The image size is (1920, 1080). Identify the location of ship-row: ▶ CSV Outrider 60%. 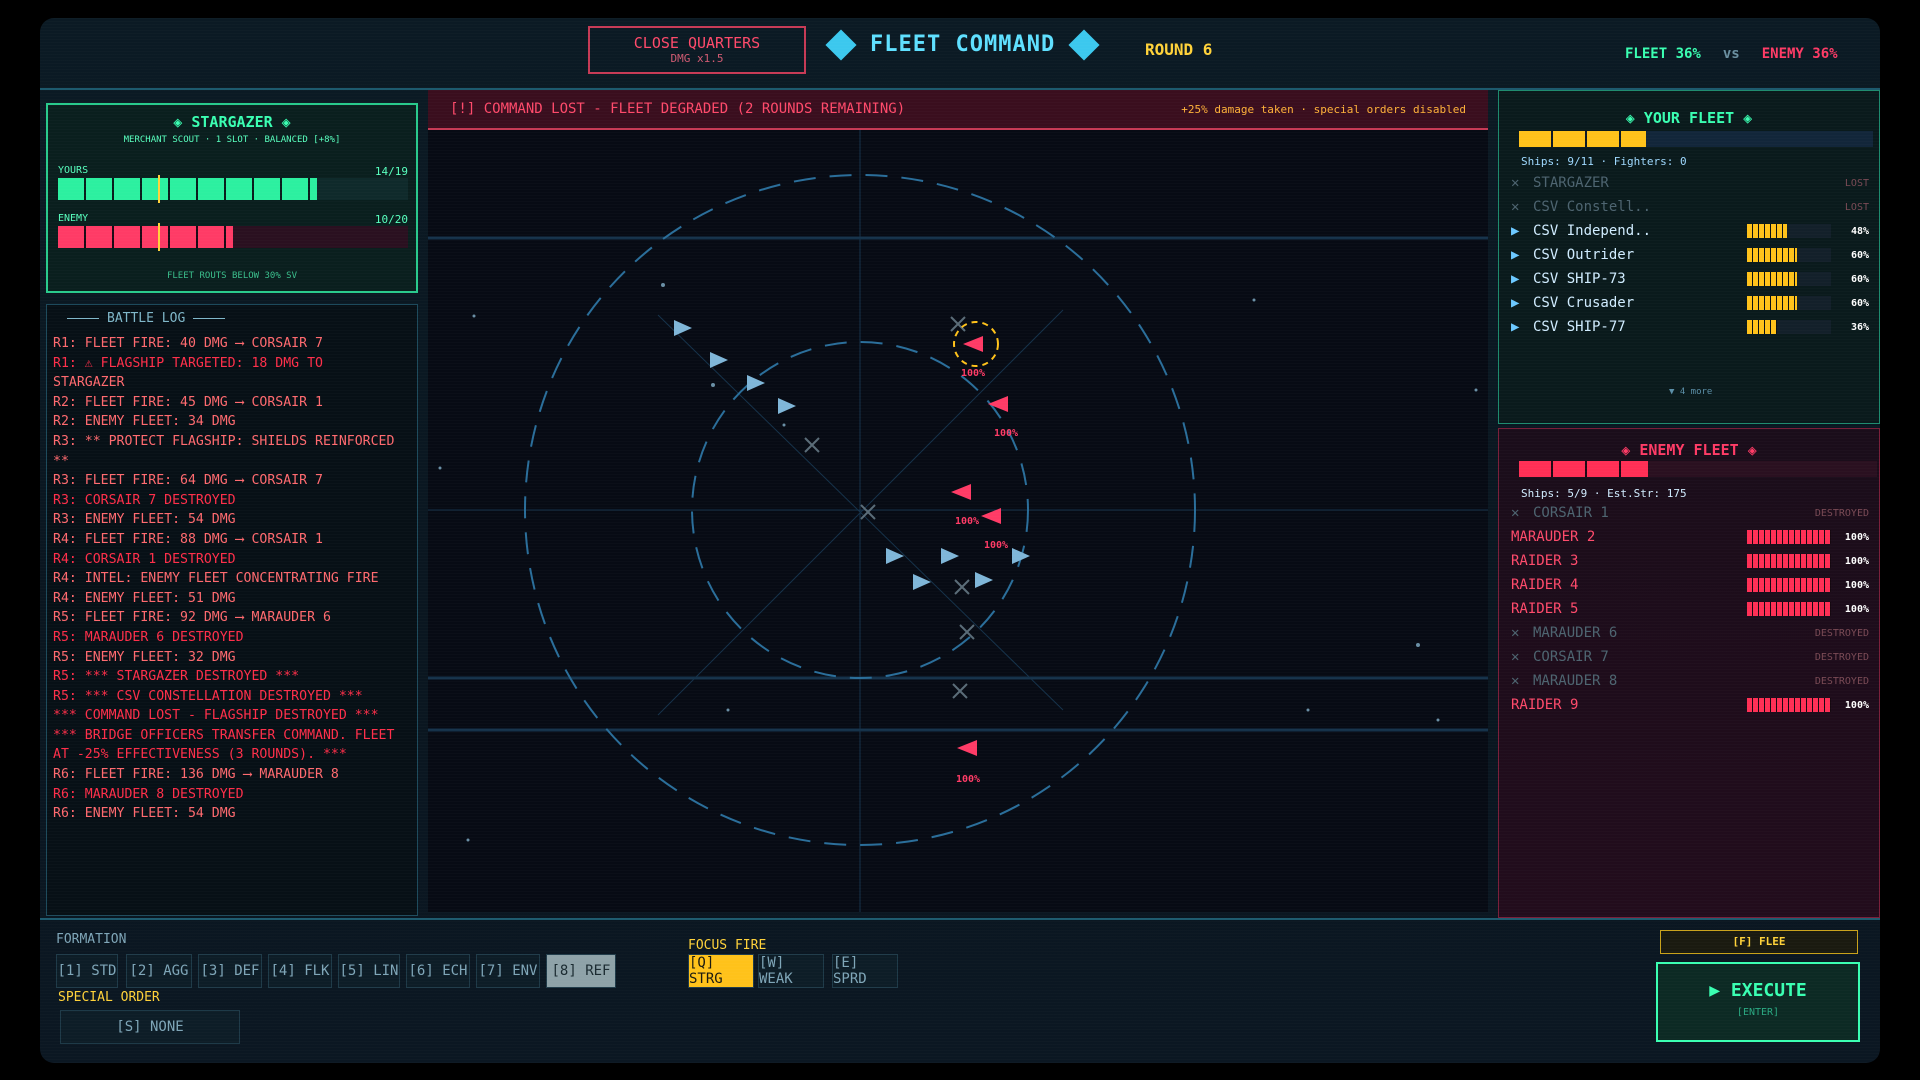
(1690, 255).